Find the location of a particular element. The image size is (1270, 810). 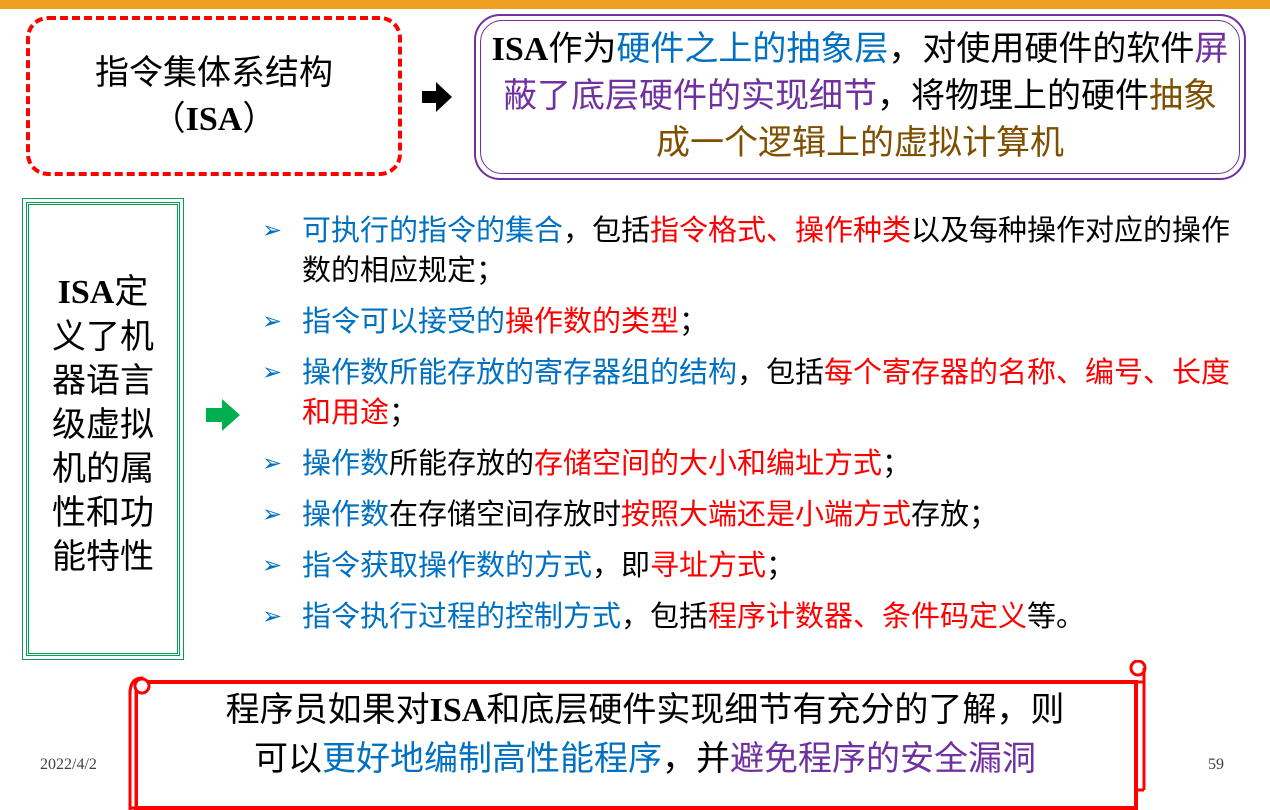

bullet-key: 指令执行过程的控制方式 is located at coordinates (462, 616).